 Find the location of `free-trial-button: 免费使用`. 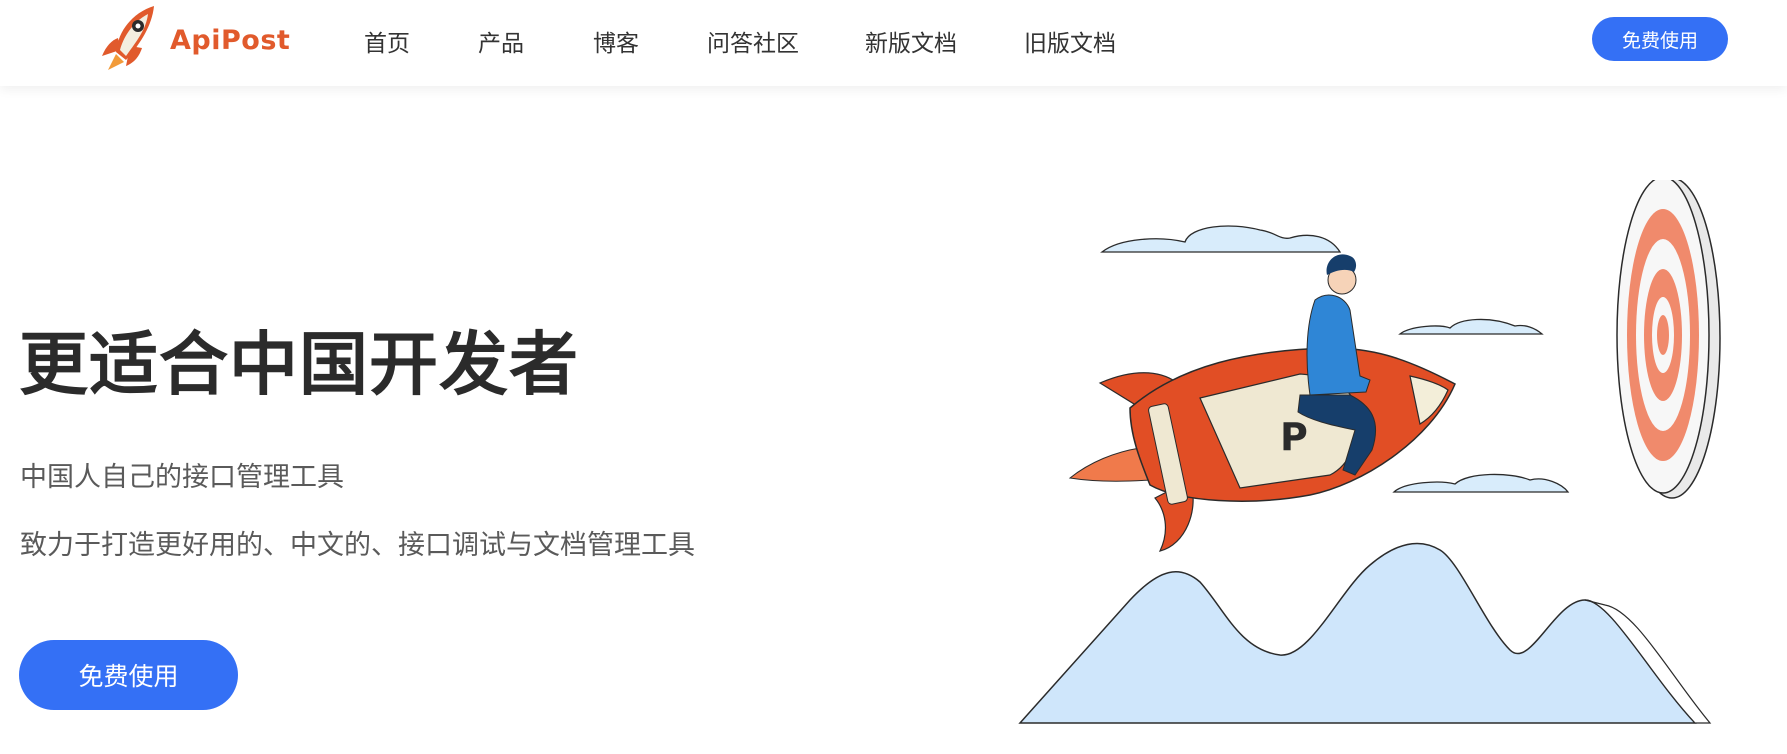

free-trial-button: 免费使用 is located at coordinates (1660, 39).